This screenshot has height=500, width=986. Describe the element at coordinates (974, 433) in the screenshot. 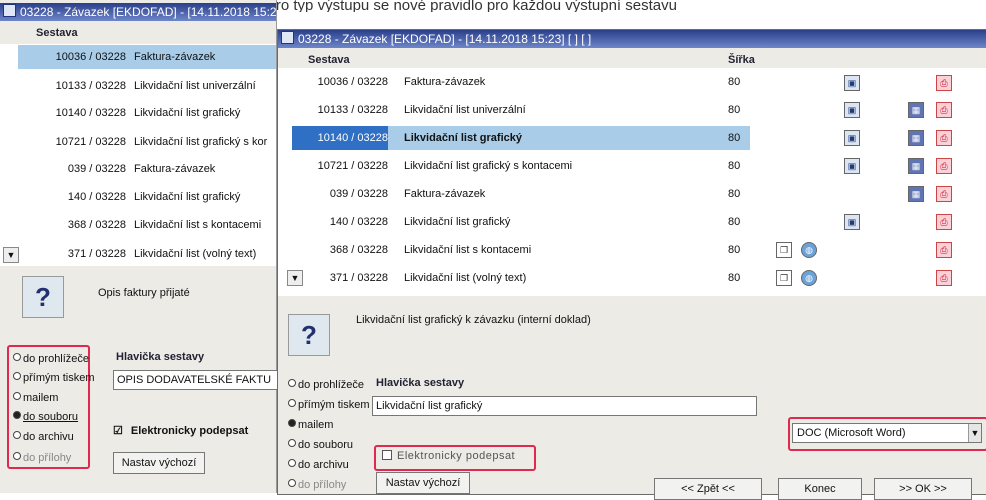

I see `chevron-down-icon: ▼` at that location.